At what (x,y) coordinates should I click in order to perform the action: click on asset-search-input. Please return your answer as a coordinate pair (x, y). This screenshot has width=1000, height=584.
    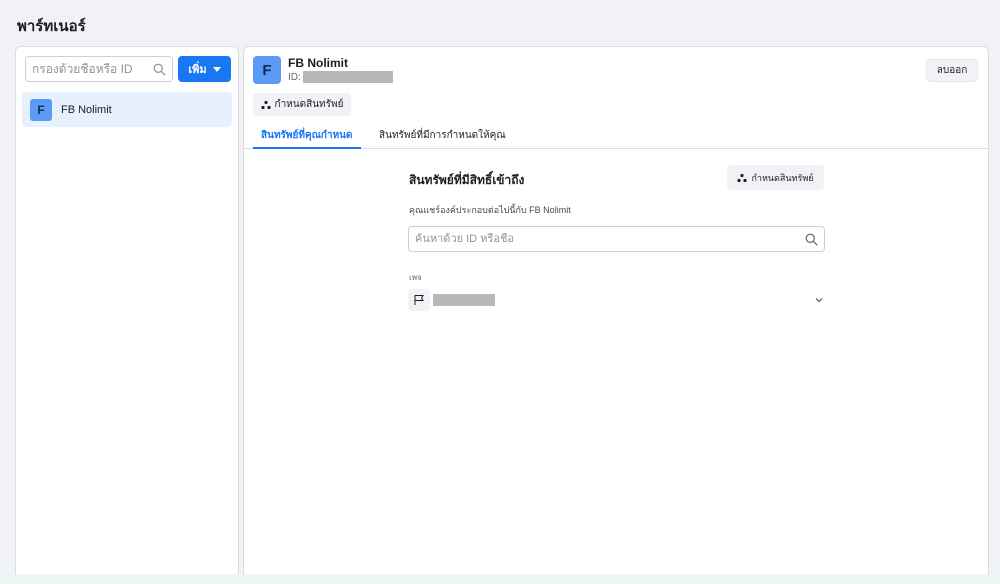
    Looking at the image, I should click on (610, 239).